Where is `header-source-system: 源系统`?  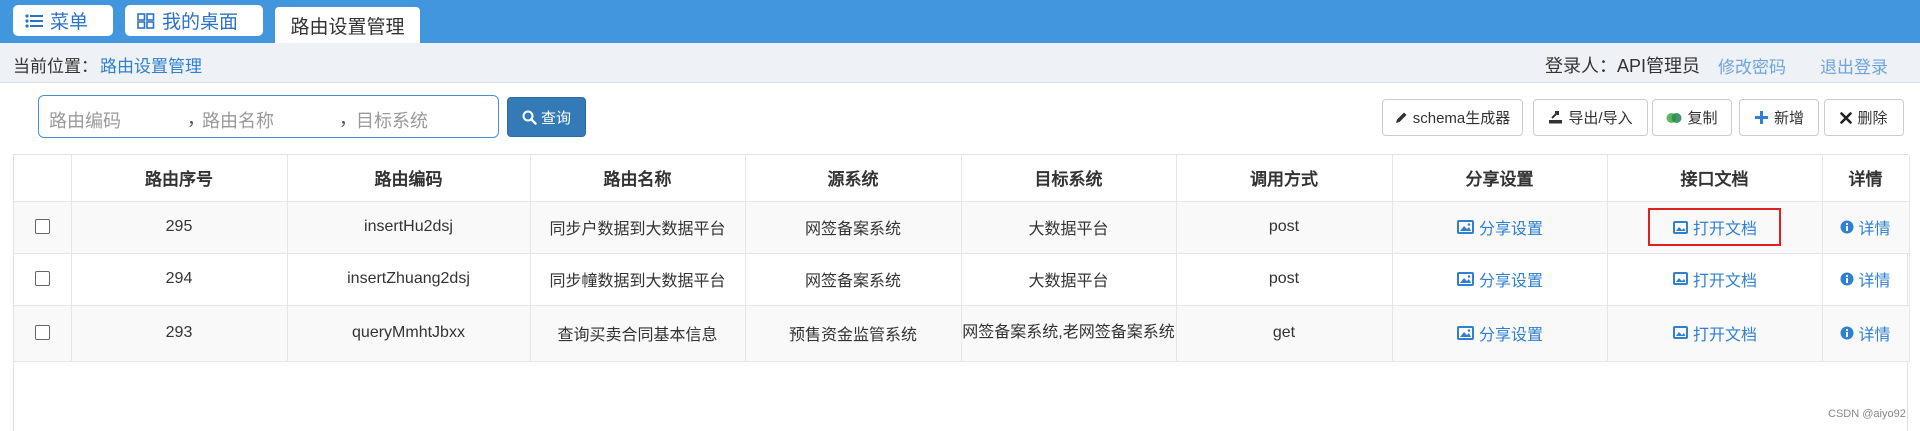
header-source-system: 源系统 is located at coordinates (853, 178).